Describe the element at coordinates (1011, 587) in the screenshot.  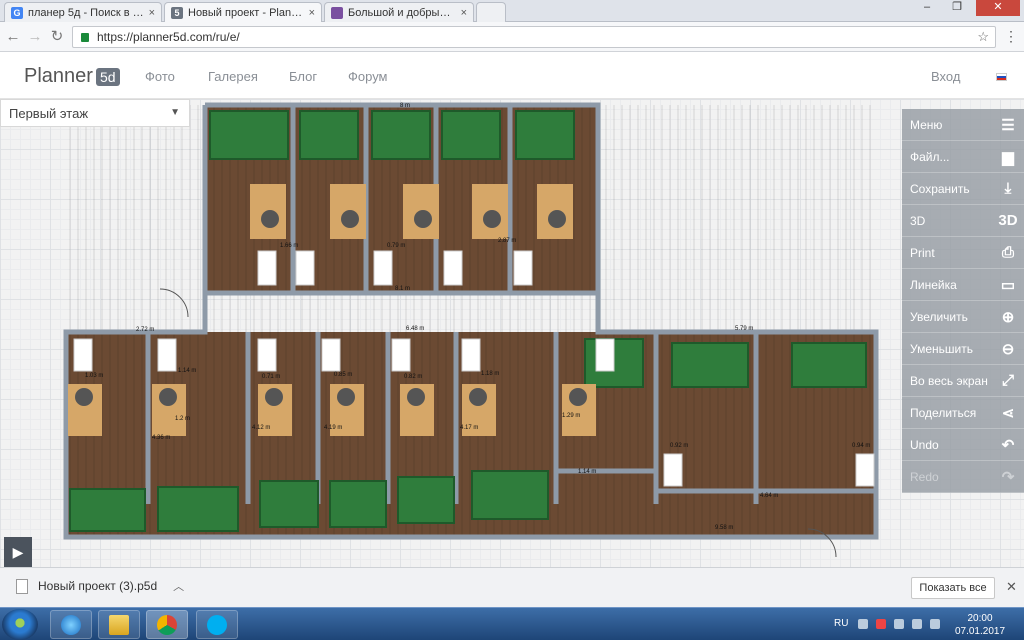
I see `close-icon: ✕` at that location.